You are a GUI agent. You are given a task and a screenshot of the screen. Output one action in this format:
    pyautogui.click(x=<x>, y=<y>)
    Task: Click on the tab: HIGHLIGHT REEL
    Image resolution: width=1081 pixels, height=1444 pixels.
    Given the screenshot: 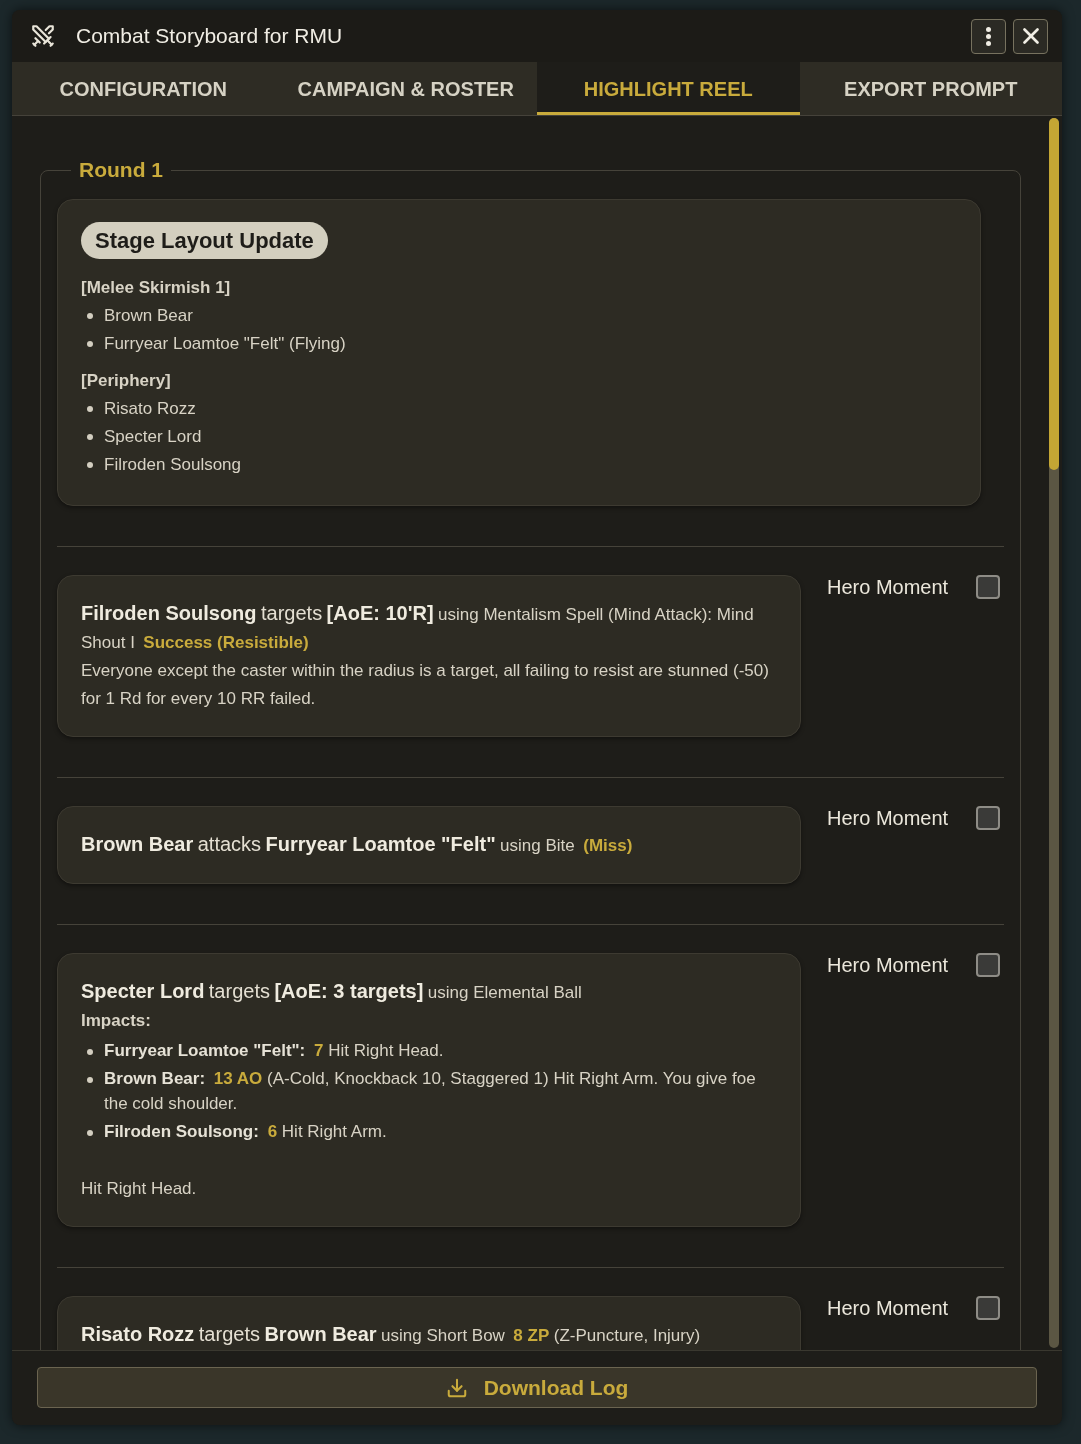 What is the action you would take?
    pyautogui.click(x=668, y=88)
    